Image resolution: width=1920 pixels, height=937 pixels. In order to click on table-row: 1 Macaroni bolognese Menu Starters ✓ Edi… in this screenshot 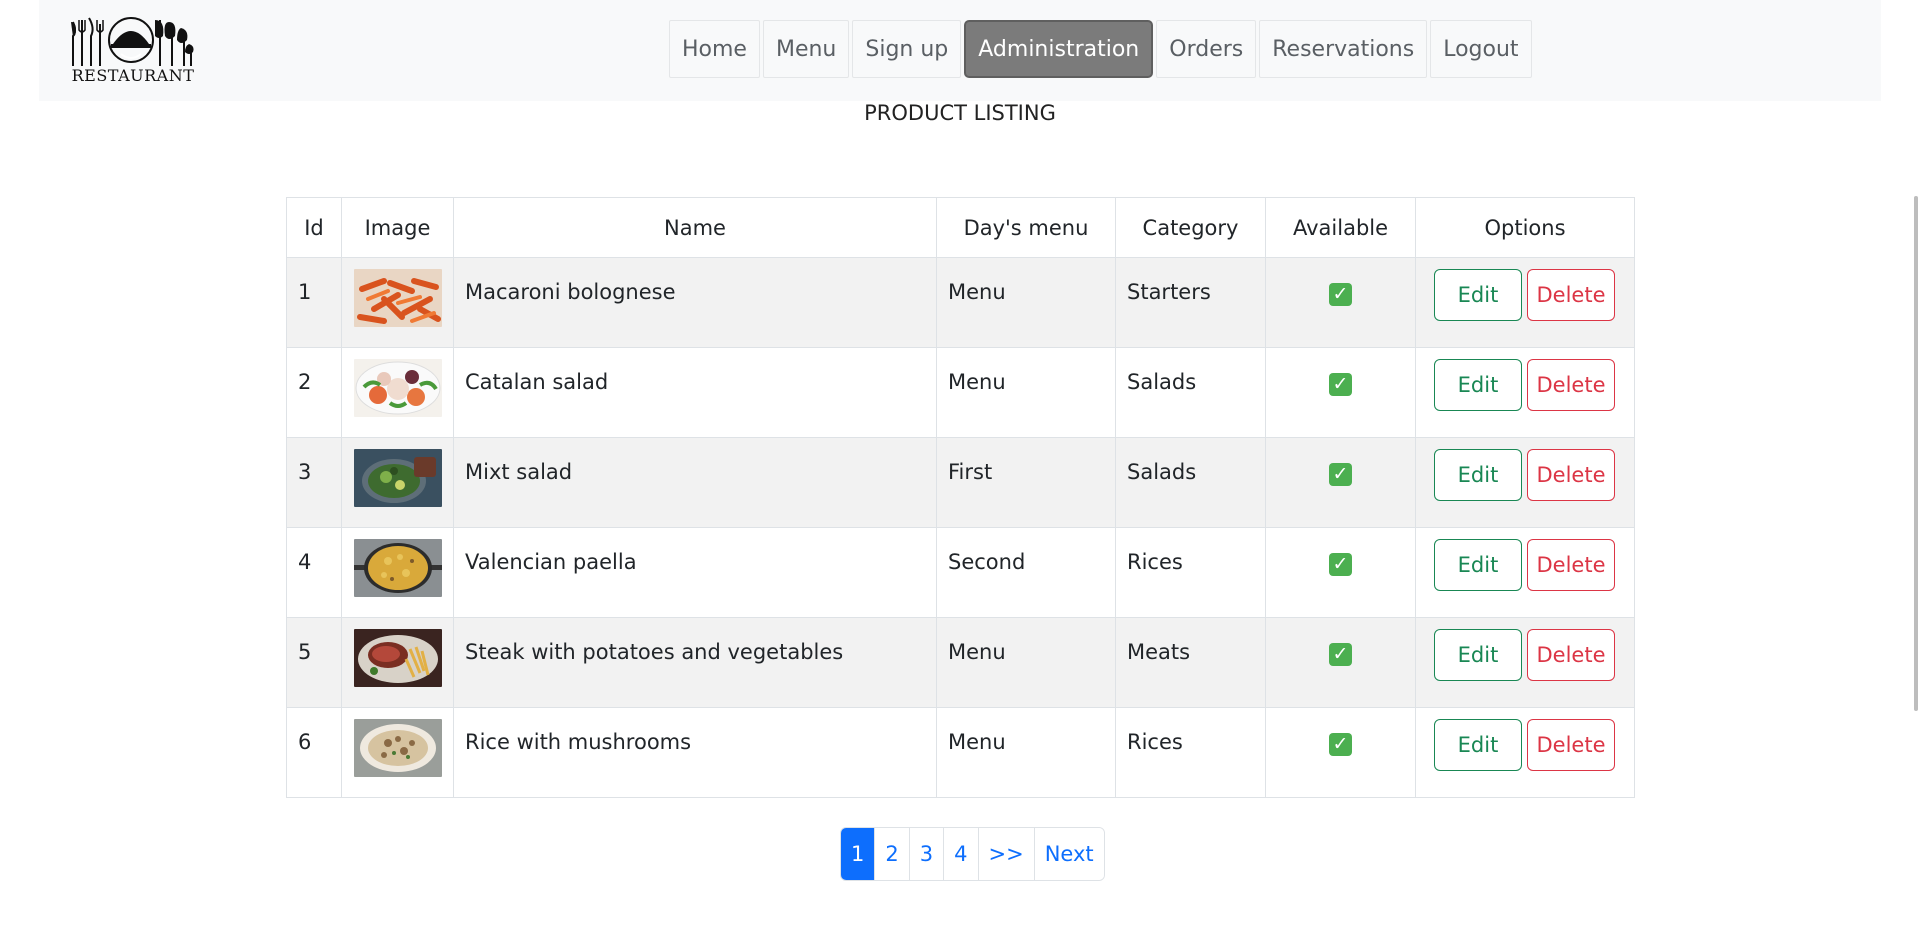, I will do `click(960, 302)`.